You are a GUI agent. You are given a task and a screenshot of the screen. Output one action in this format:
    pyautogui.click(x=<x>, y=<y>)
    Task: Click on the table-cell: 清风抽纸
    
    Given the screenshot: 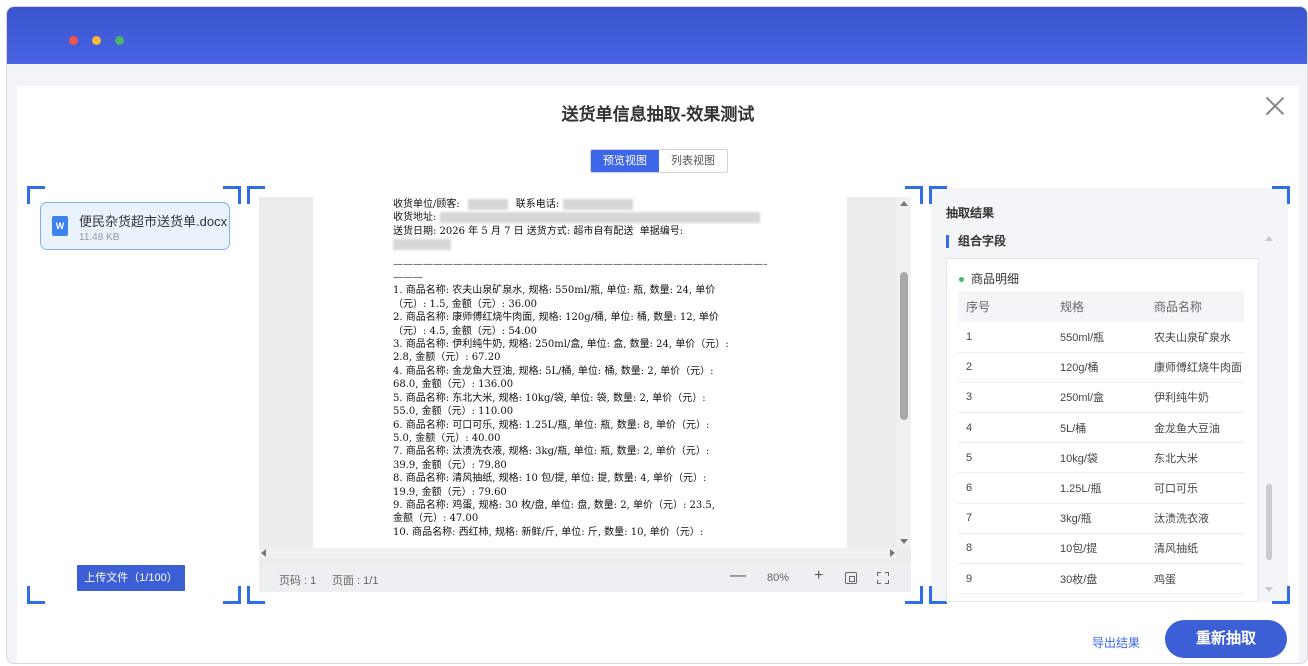 What is the action you would take?
    pyautogui.click(x=1195, y=549)
    